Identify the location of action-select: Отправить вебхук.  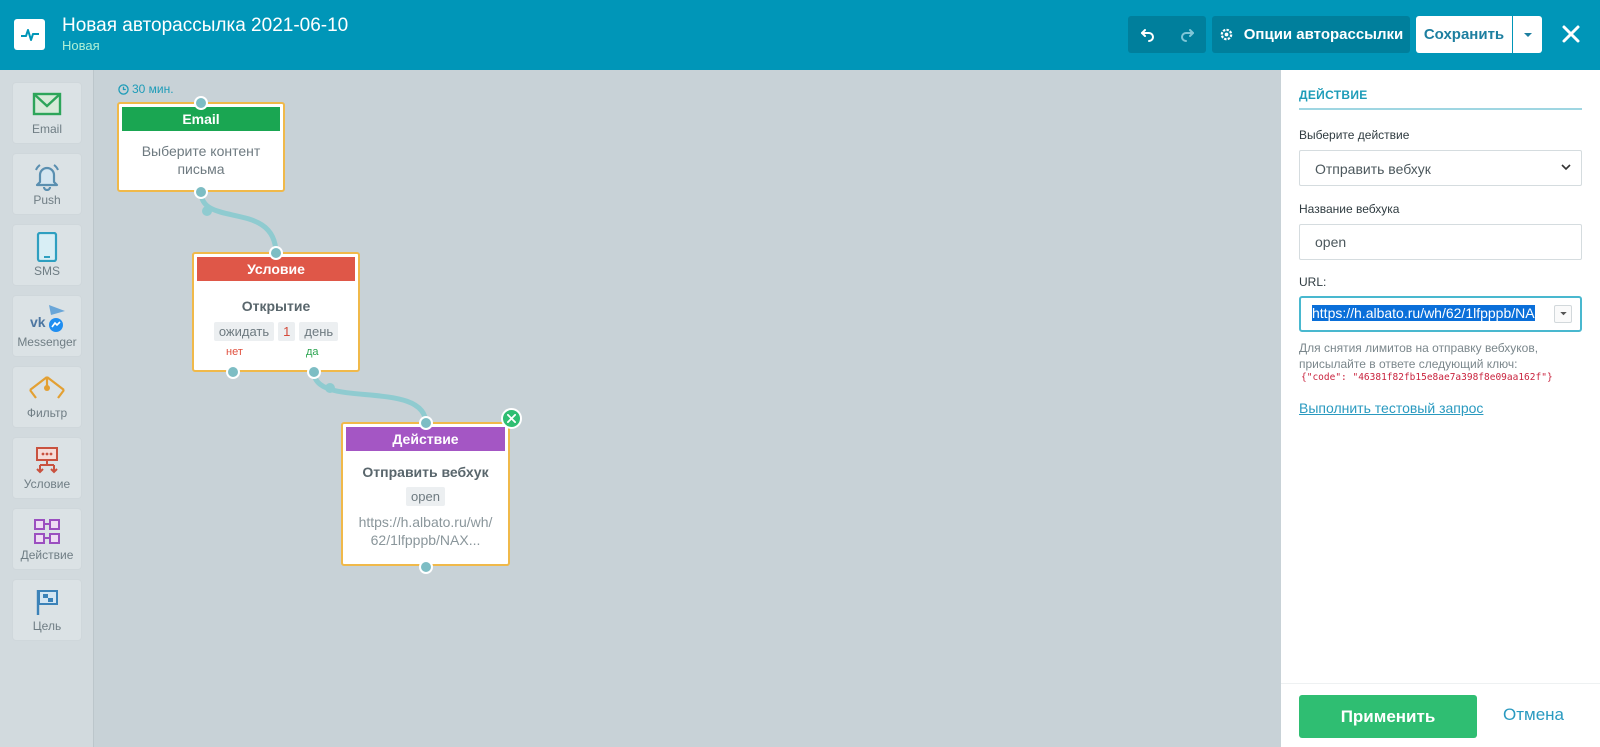
(1440, 168).